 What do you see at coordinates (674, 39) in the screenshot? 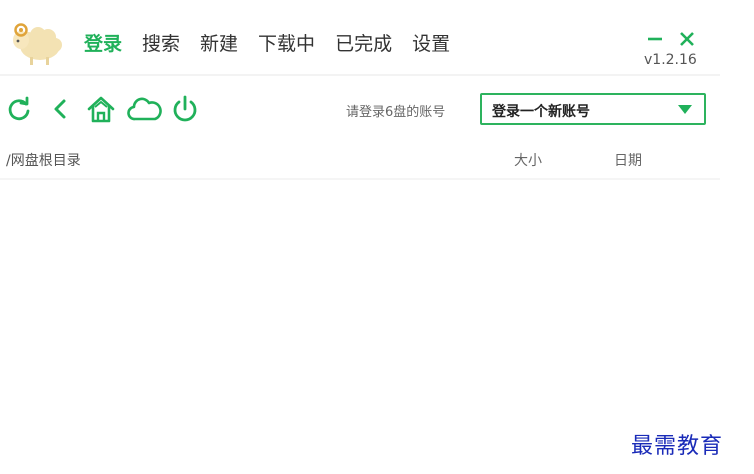
I see `window-controls` at bounding box center [674, 39].